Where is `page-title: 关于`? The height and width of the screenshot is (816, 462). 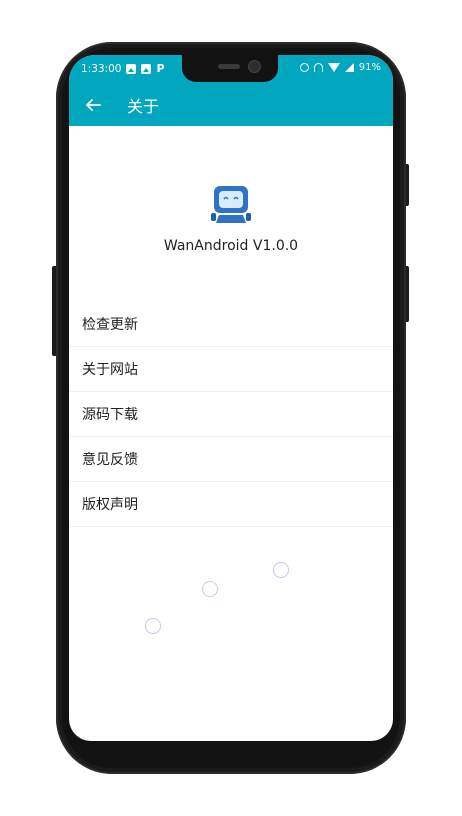
page-title: 关于 is located at coordinates (143, 106).